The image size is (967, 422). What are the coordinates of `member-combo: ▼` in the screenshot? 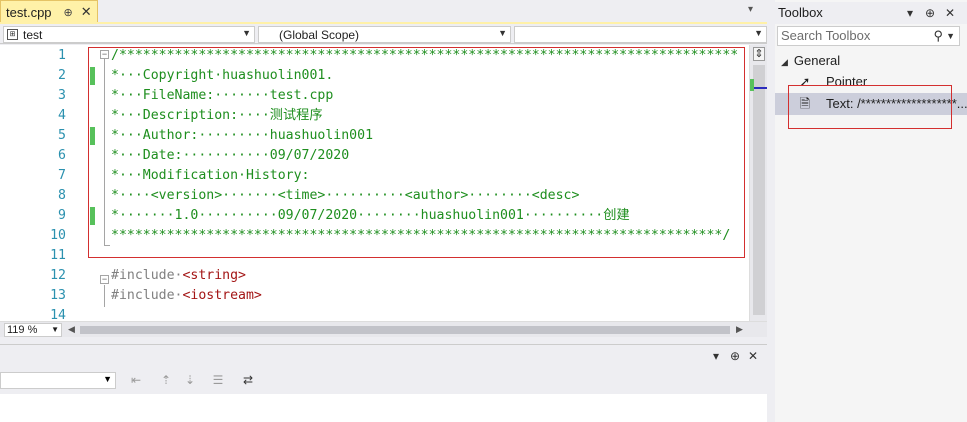 It's located at (640, 34).